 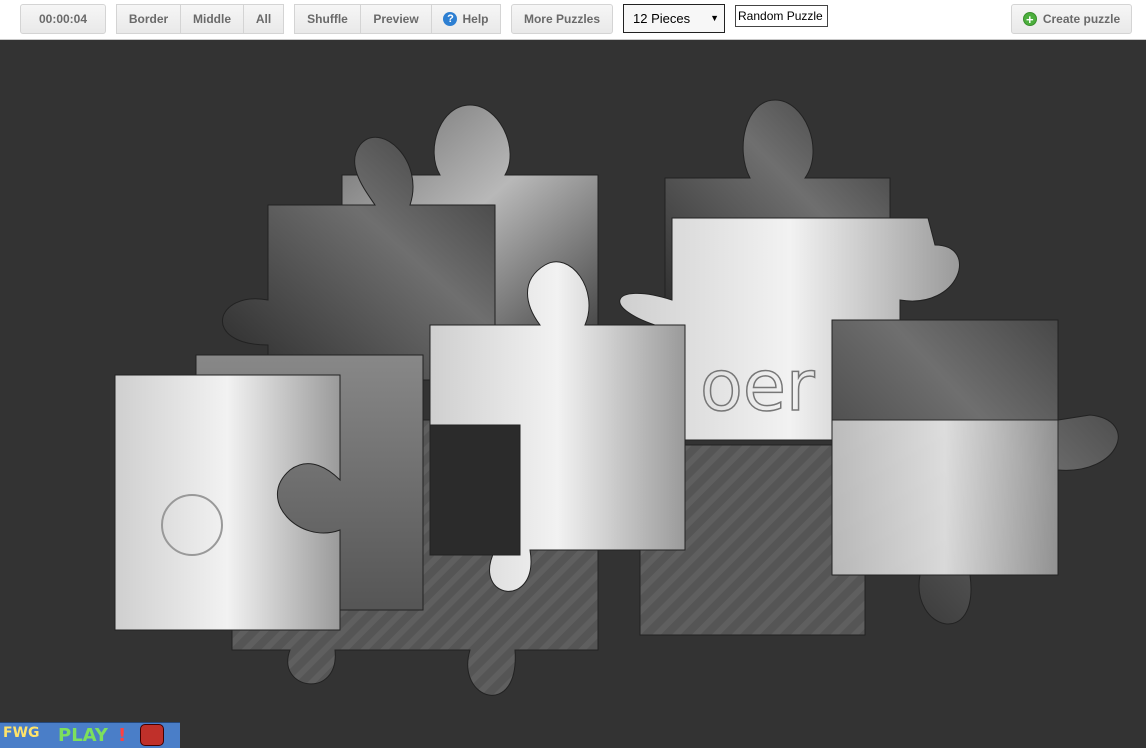 I want to click on chevron-down-icon: ▼, so click(x=714, y=18).